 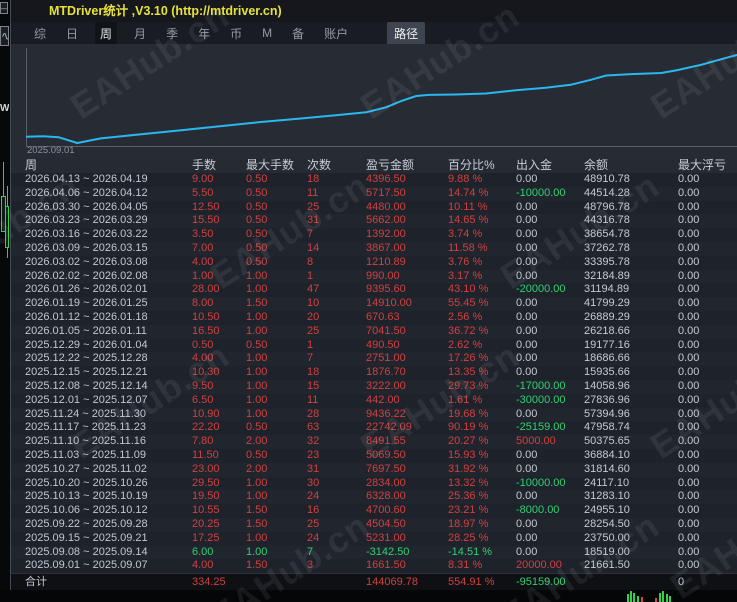 What do you see at coordinates (313, 441) in the screenshot?
I see `cell-count: 32` at bounding box center [313, 441].